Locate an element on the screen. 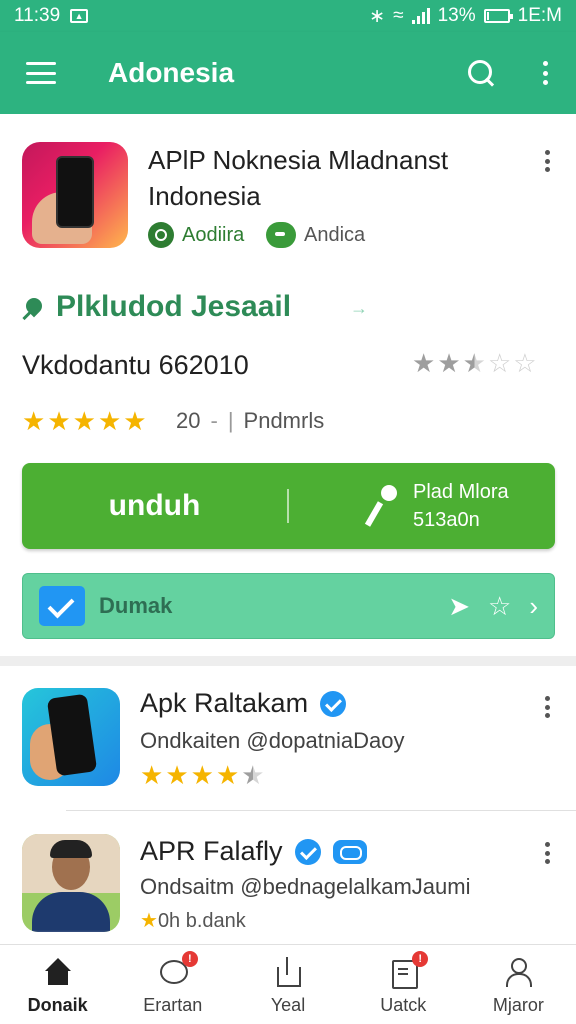  share-icon is located at coordinates (288, 972).